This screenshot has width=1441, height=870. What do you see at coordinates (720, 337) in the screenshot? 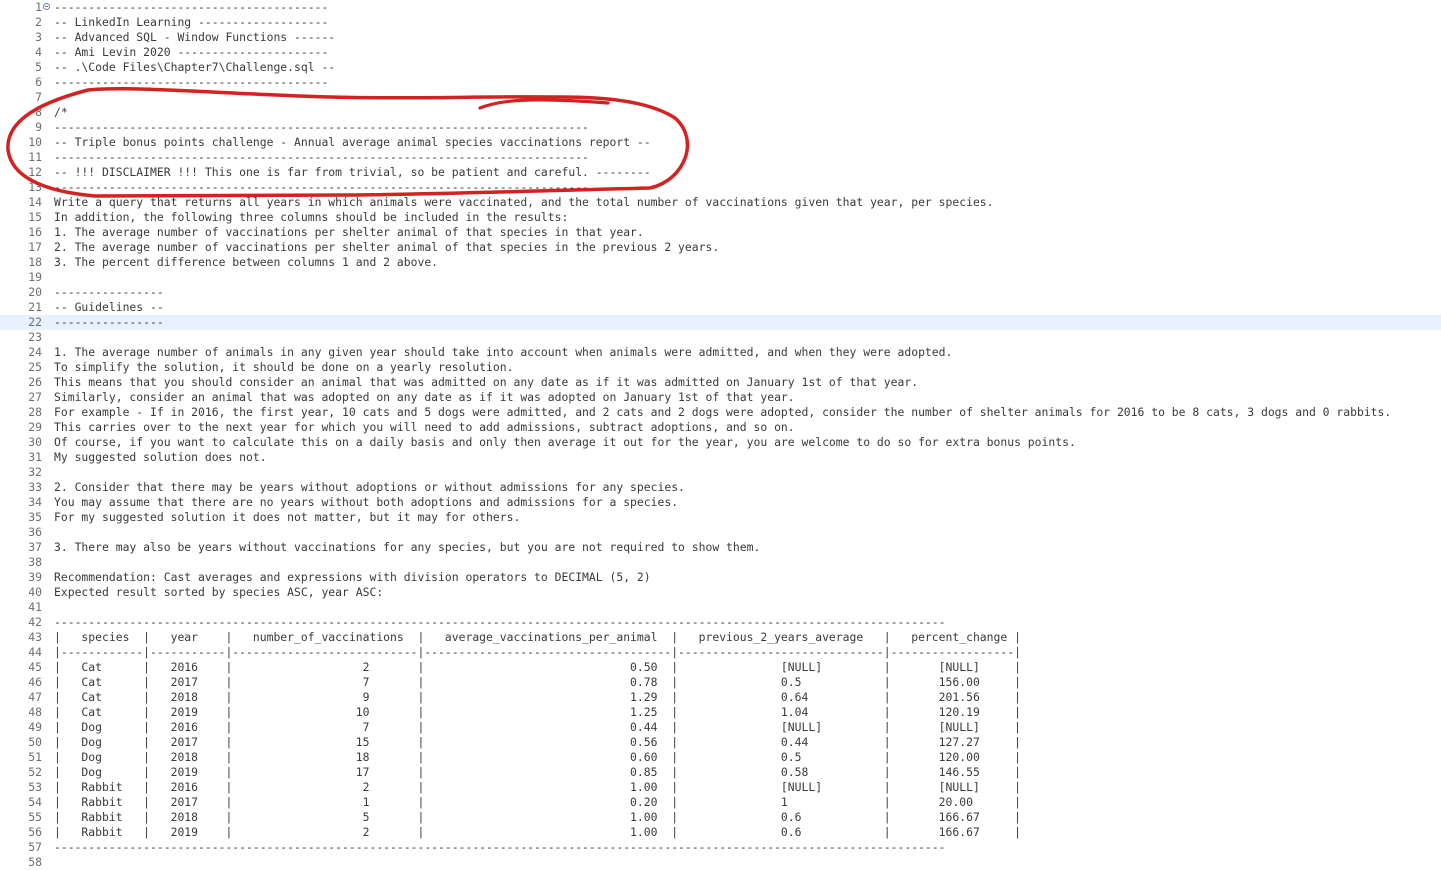
I see `code-line: 23` at bounding box center [720, 337].